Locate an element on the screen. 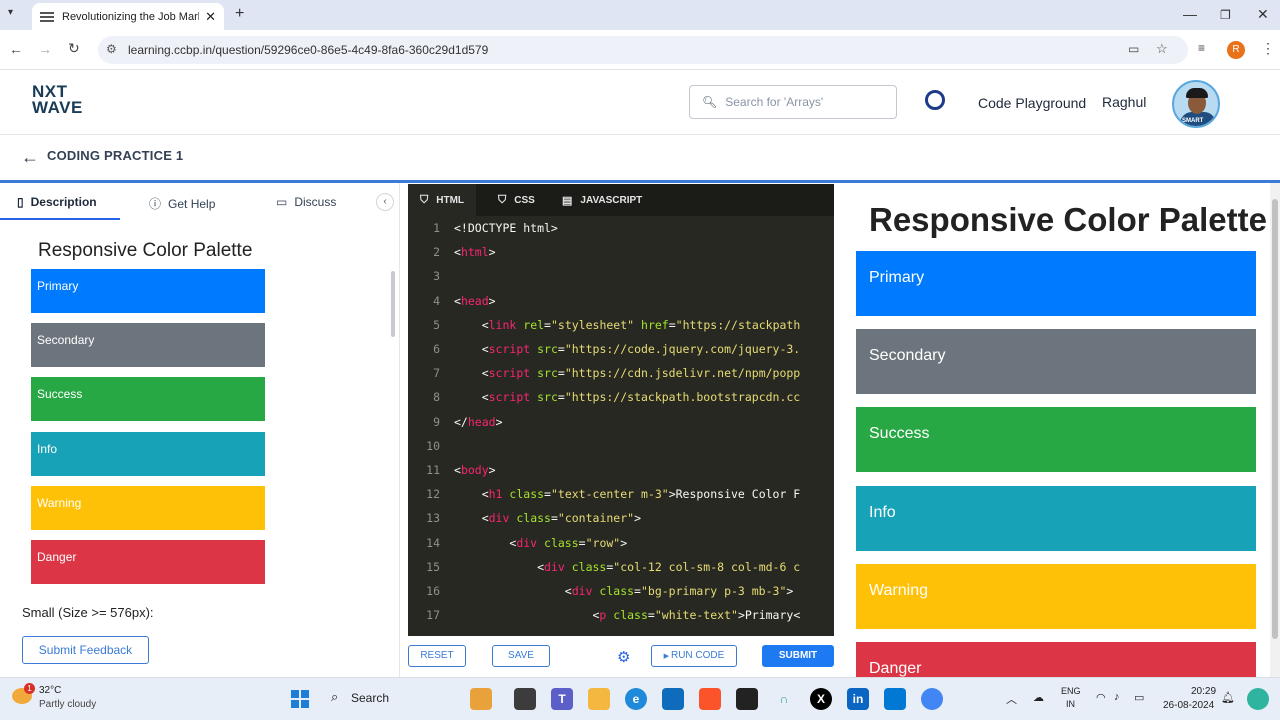 This screenshot has width=1280, height=720. tab-css: ⛉ CSS is located at coordinates (516, 200).